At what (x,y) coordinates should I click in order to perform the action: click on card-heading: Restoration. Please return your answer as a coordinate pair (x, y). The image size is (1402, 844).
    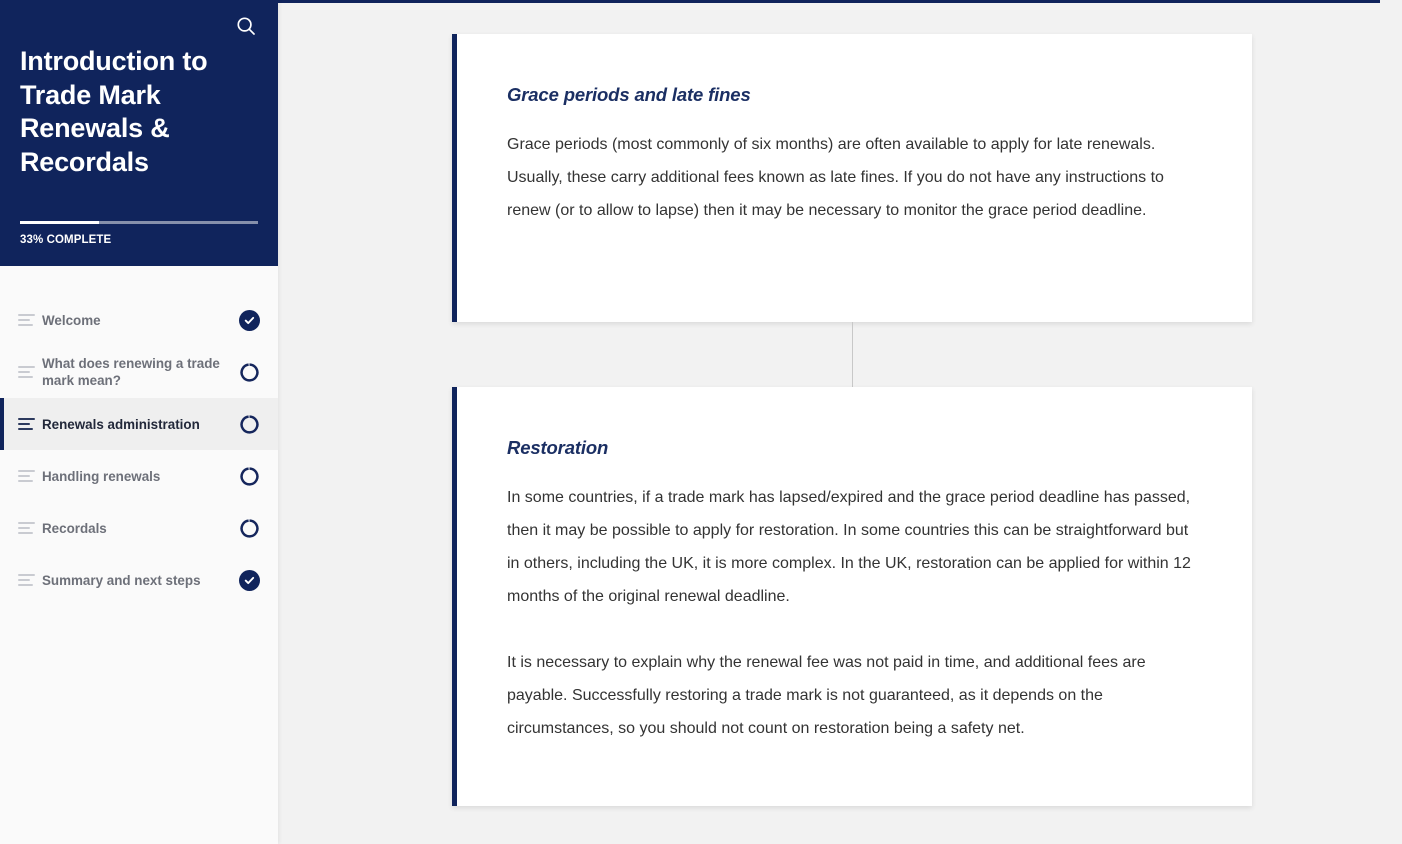
    Looking at the image, I should click on (558, 447).